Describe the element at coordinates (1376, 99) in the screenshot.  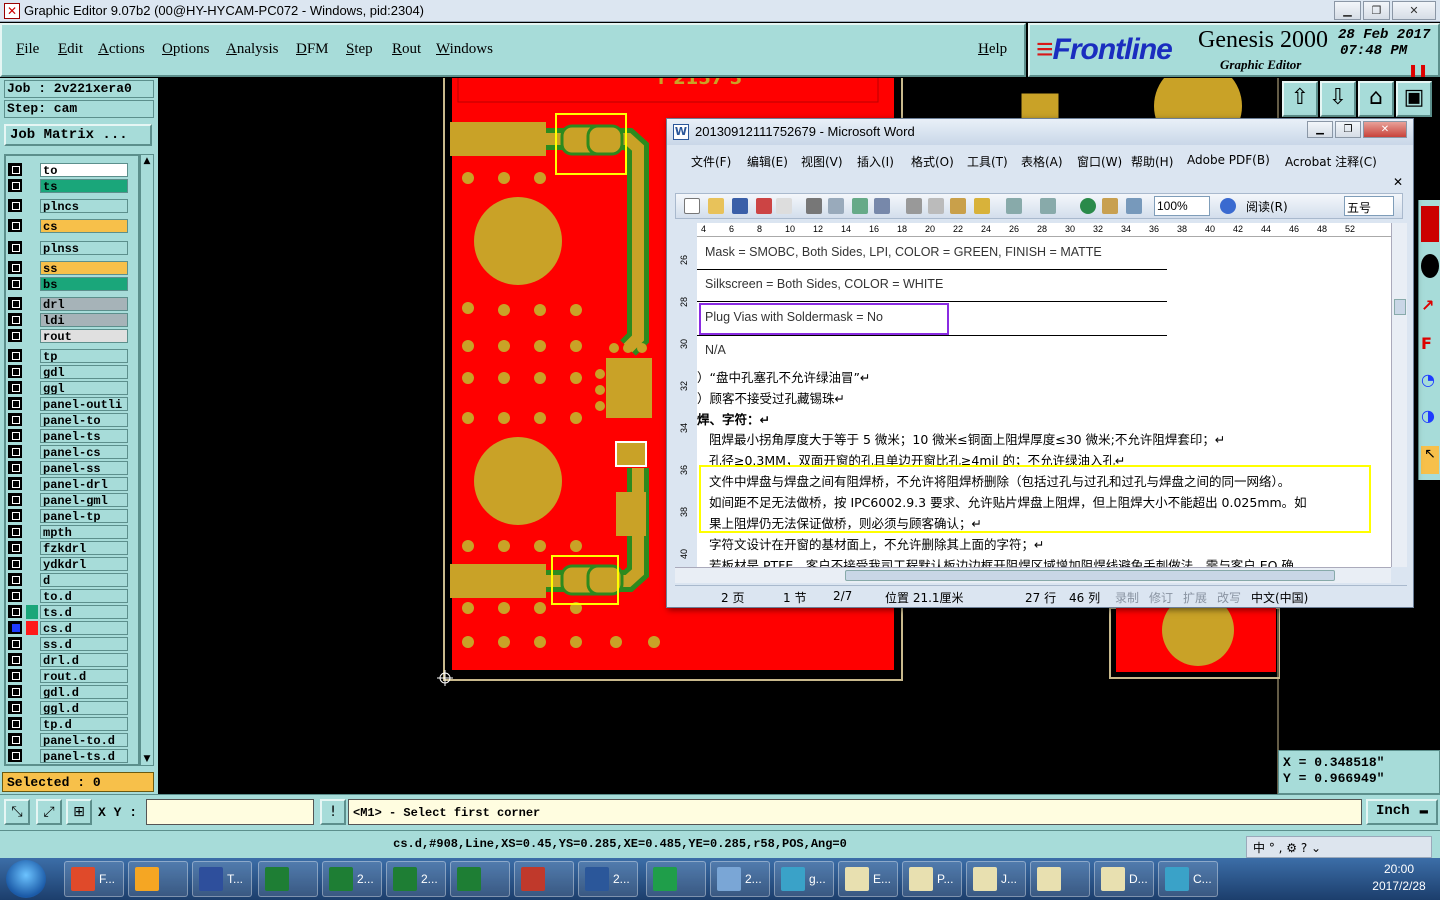
I see `home-icon: ⌂` at that location.